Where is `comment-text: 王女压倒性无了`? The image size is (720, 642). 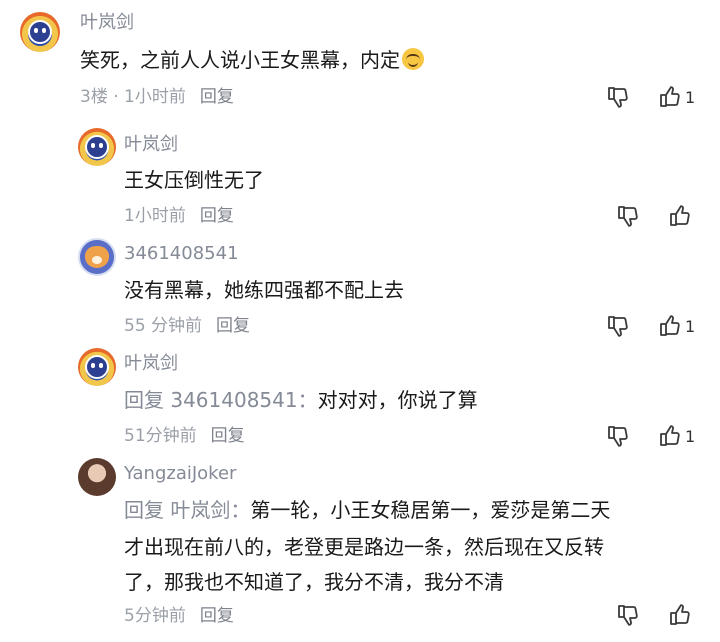 comment-text: 王女压倒性无了 is located at coordinates (194, 180).